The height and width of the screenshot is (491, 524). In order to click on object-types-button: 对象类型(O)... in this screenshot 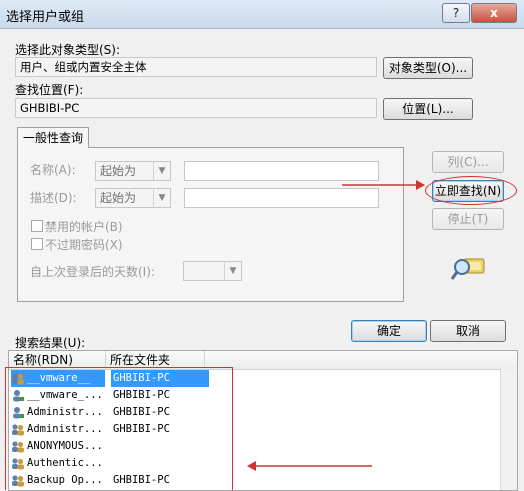, I will do `click(428, 68)`.